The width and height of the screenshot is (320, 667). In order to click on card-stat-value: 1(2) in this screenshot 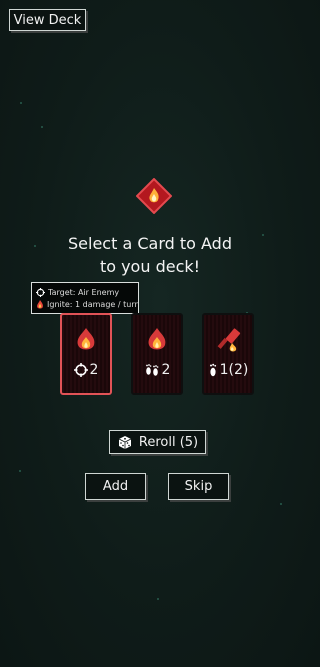, I will do `click(234, 370)`.